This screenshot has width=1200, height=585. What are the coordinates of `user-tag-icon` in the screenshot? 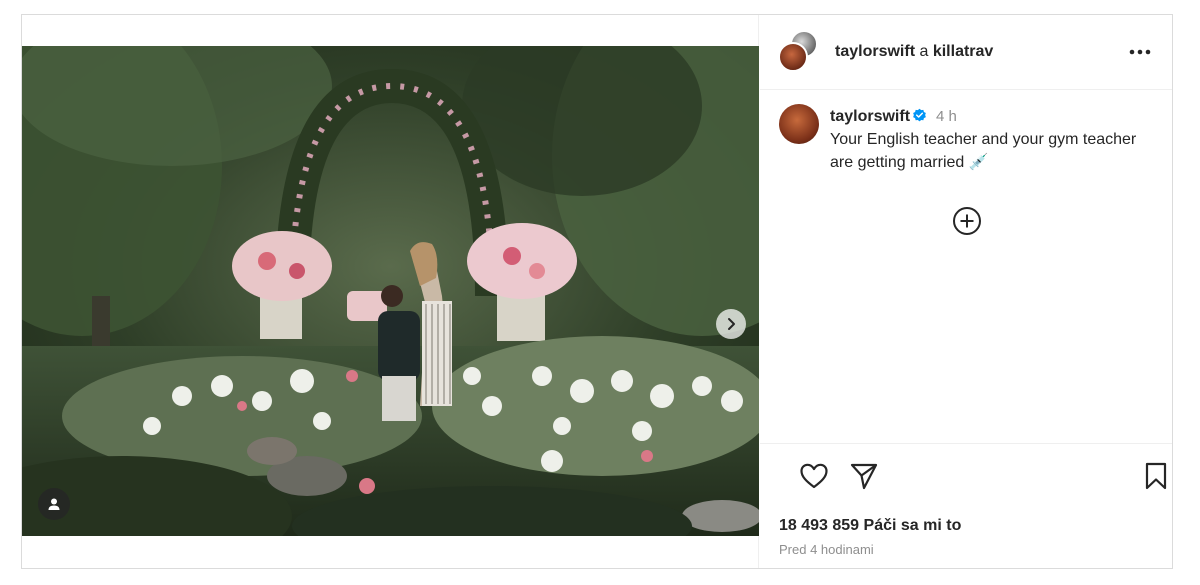 It's located at (54, 504).